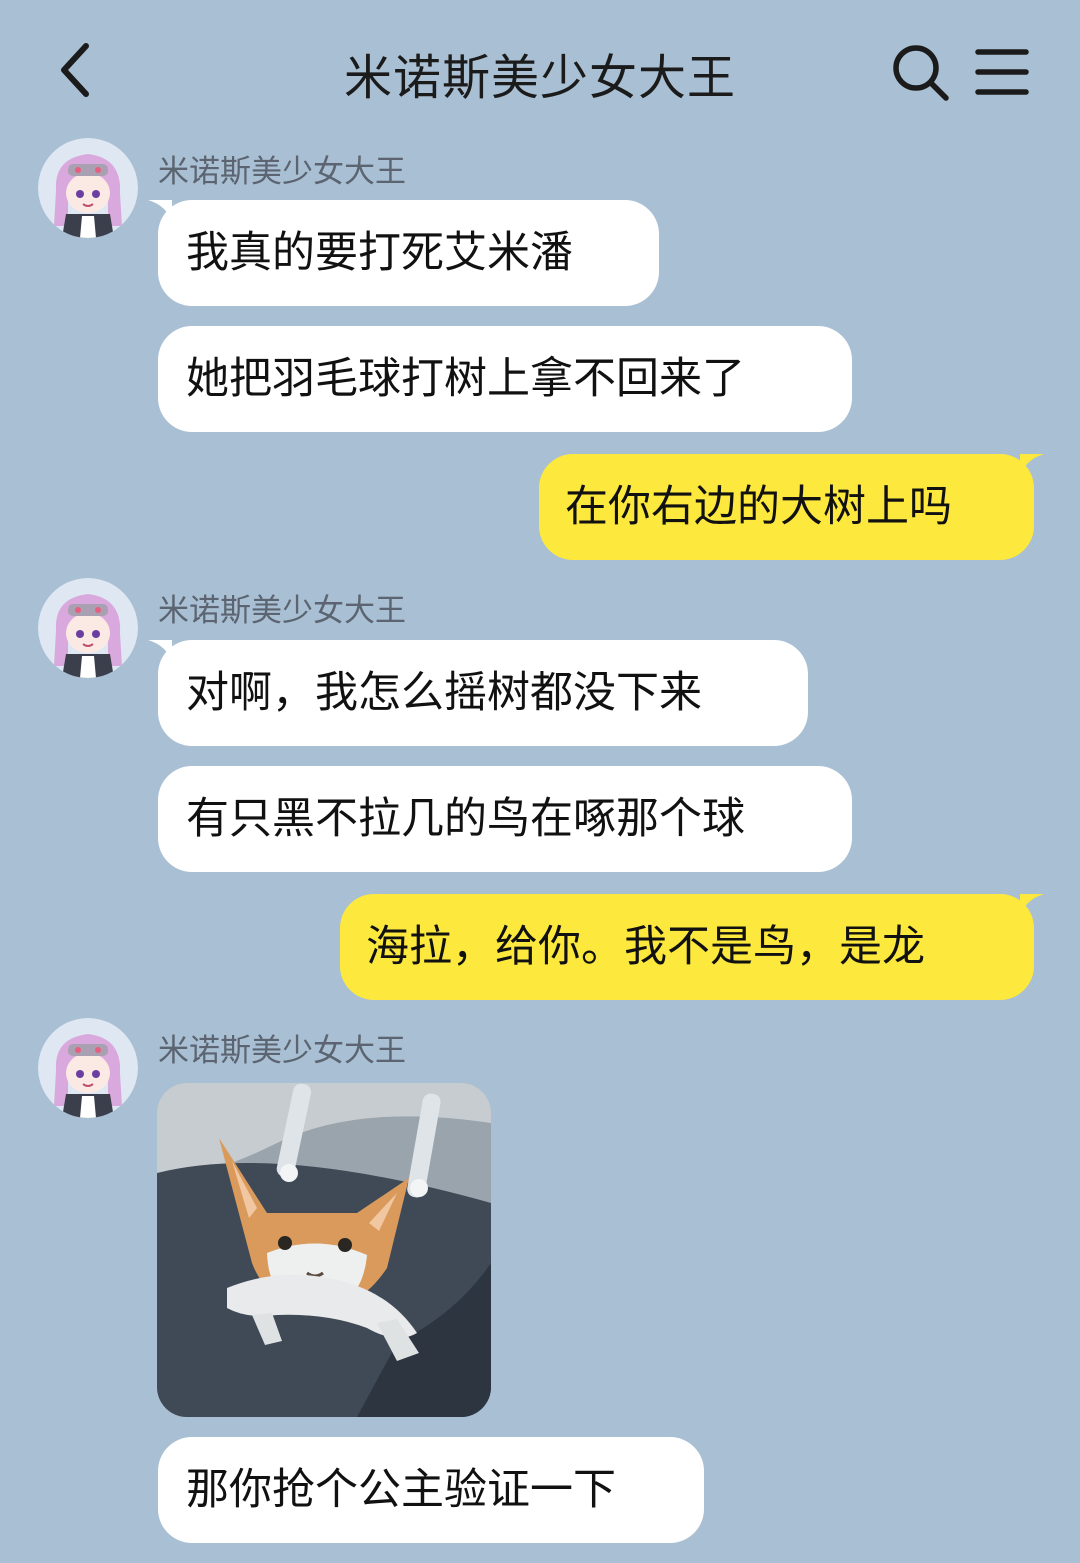 This screenshot has height=1563, width=1080. I want to click on search-button, so click(920, 72).